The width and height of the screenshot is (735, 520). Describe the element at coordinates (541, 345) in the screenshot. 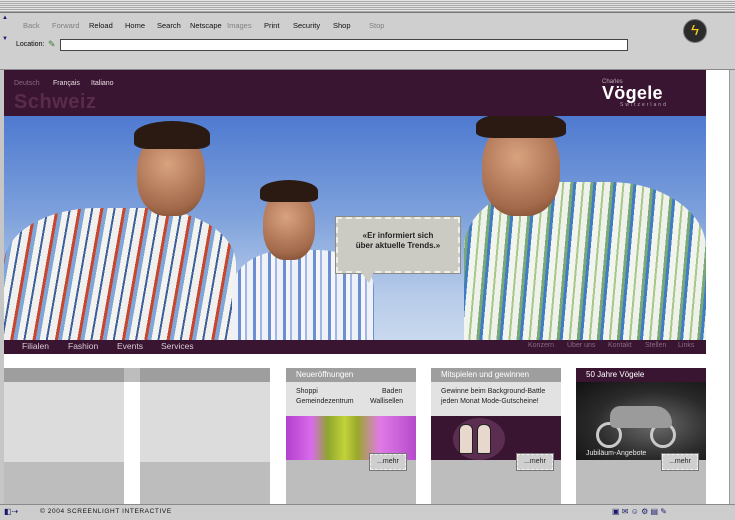

I see `nav-konzern: Konzern` at that location.